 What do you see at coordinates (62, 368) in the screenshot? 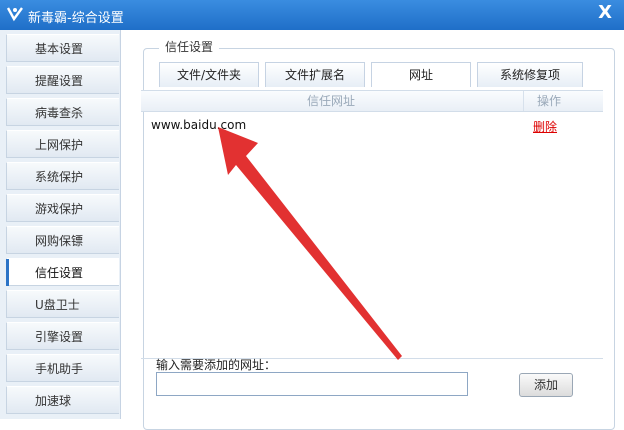
I see `sidebar-item-phone-assistant: 手机助手` at bounding box center [62, 368].